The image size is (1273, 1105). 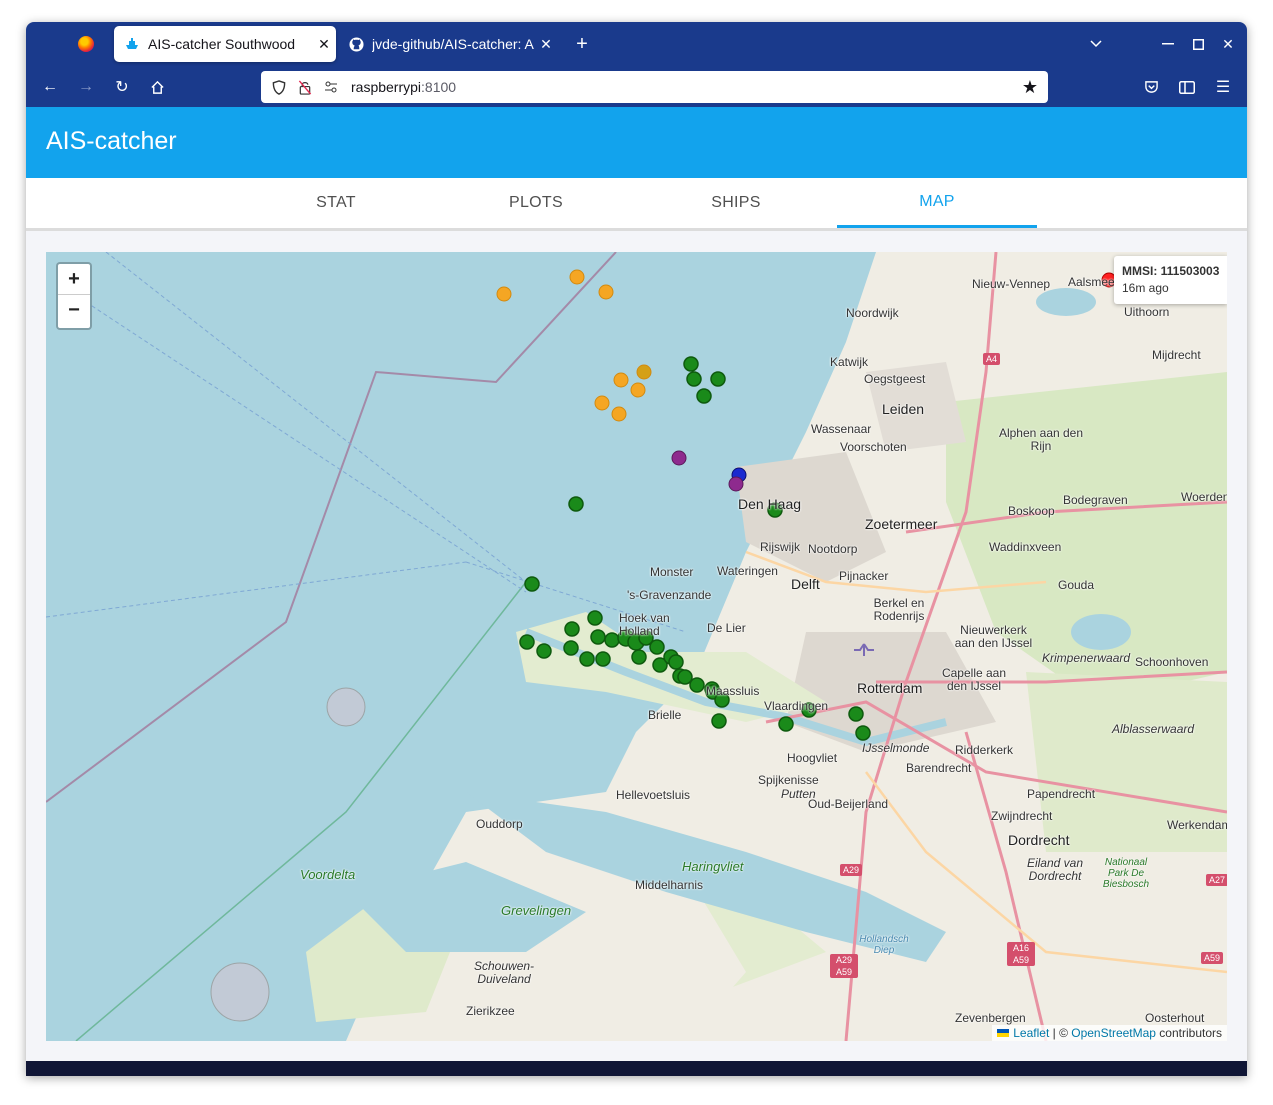 What do you see at coordinates (1093, 282) in the screenshot?
I see `map-label: Aalsmeer` at bounding box center [1093, 282].